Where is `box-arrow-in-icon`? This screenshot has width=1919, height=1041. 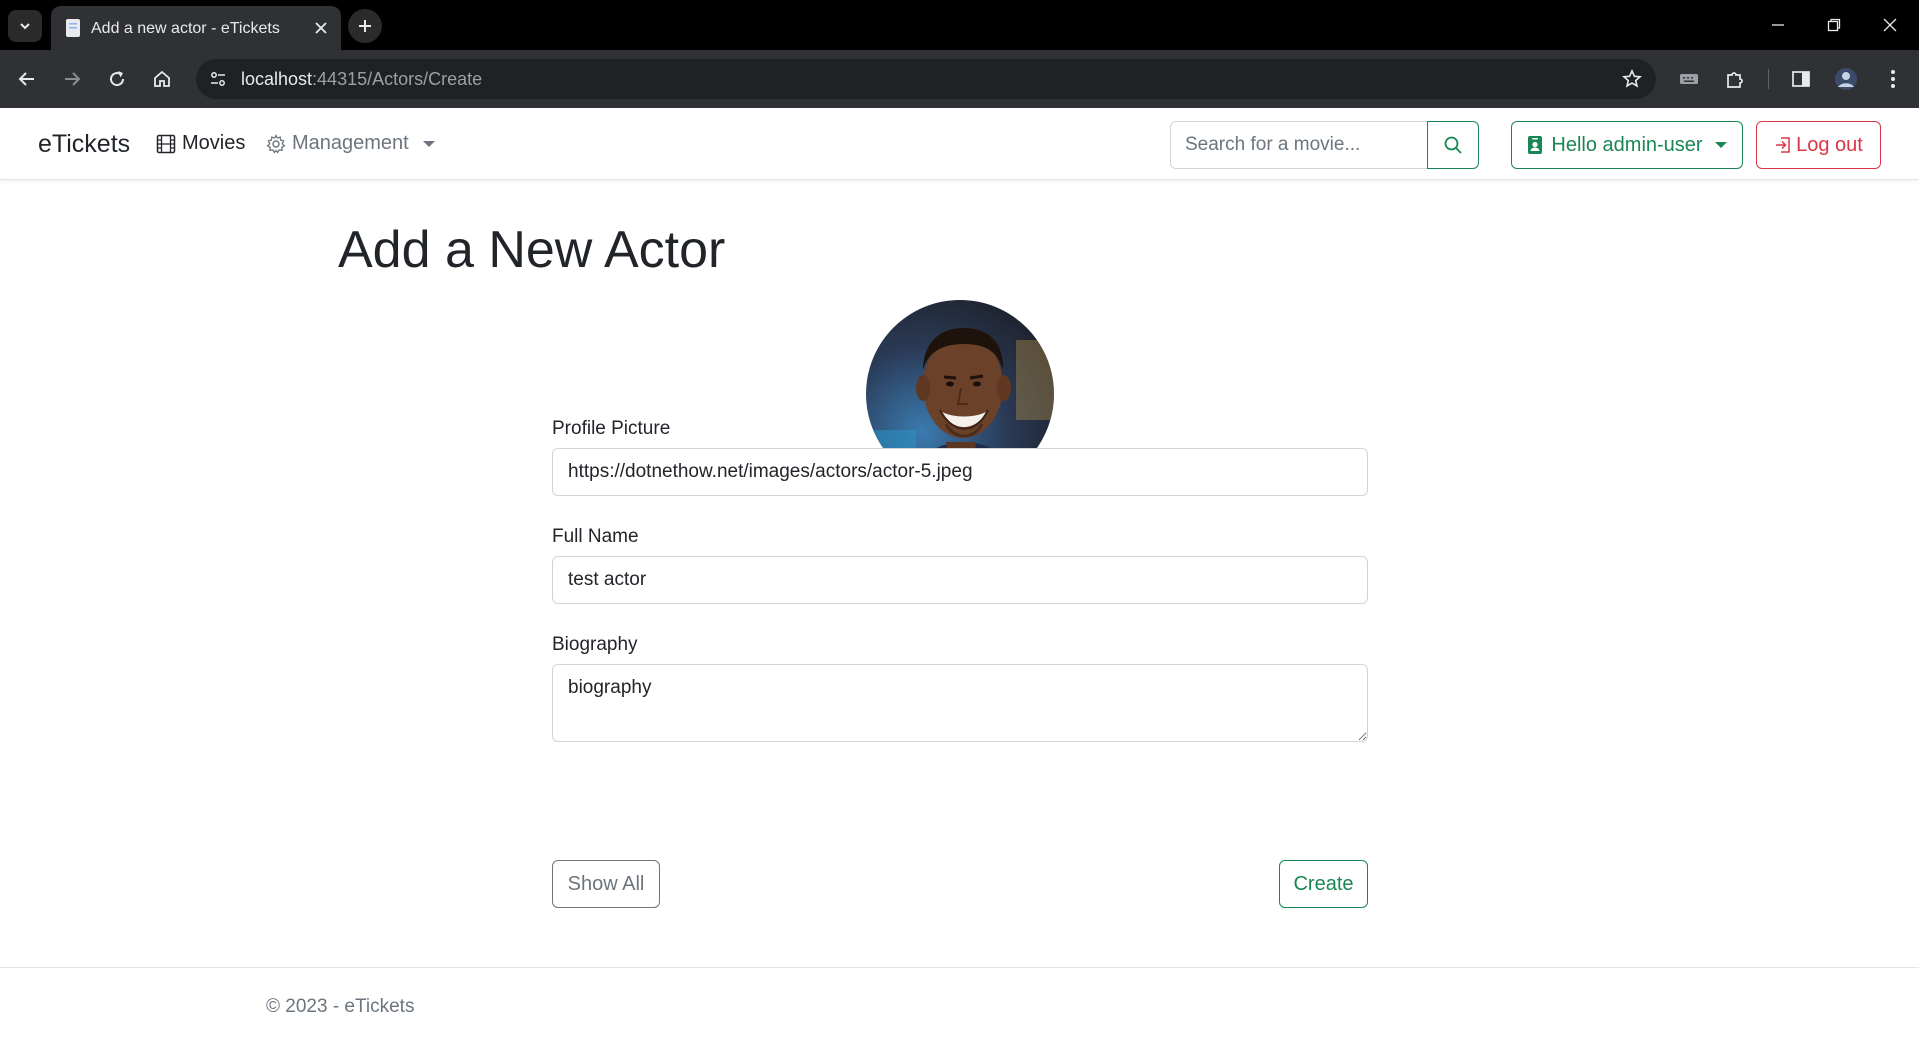
box-arrow-in-icon is located at coordinates (1783, 145).